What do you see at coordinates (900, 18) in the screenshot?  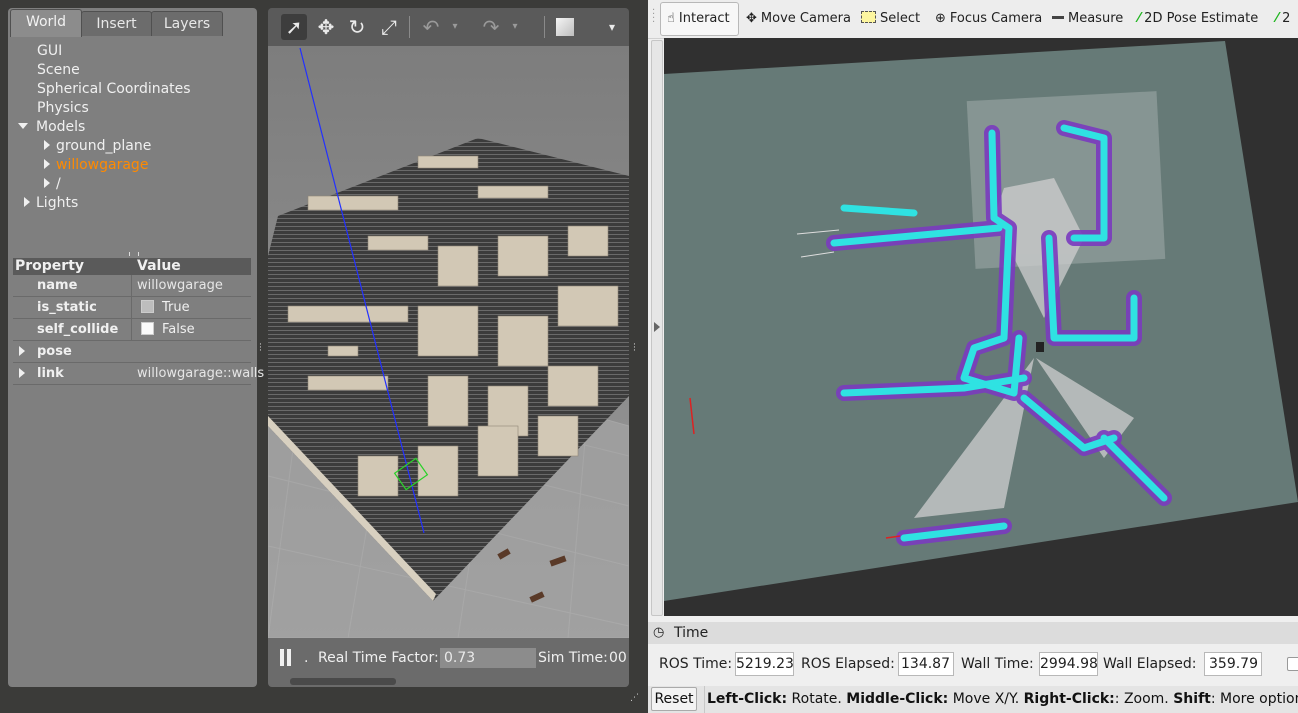 I see `select-label: Select` at bounding box center [900, 18].